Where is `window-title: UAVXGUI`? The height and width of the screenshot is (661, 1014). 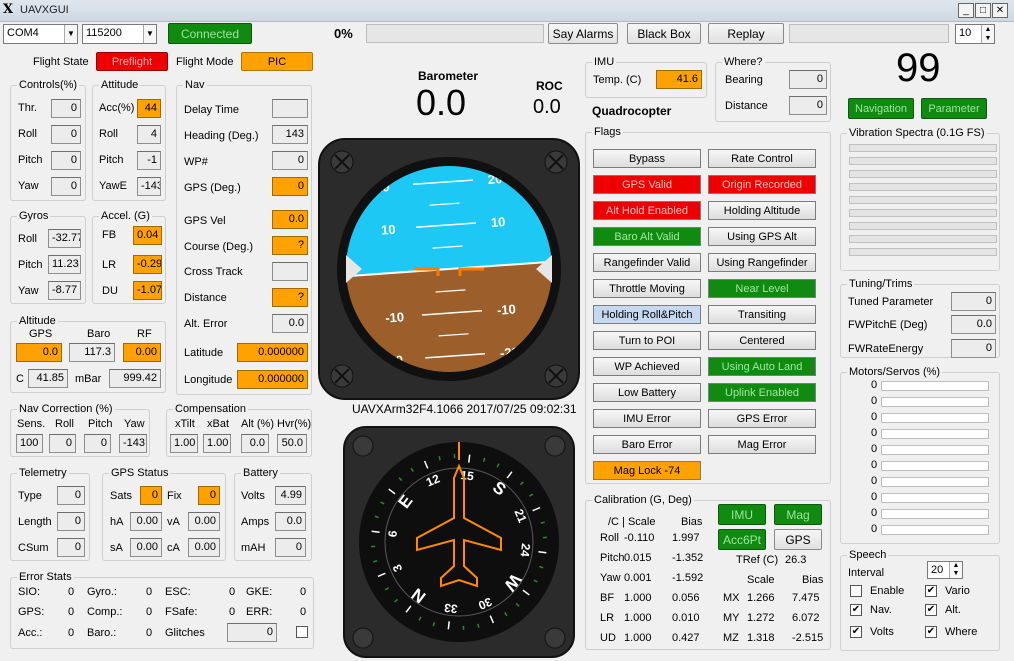 window-title: UAVXGUI is located at coordinates (44, 10).